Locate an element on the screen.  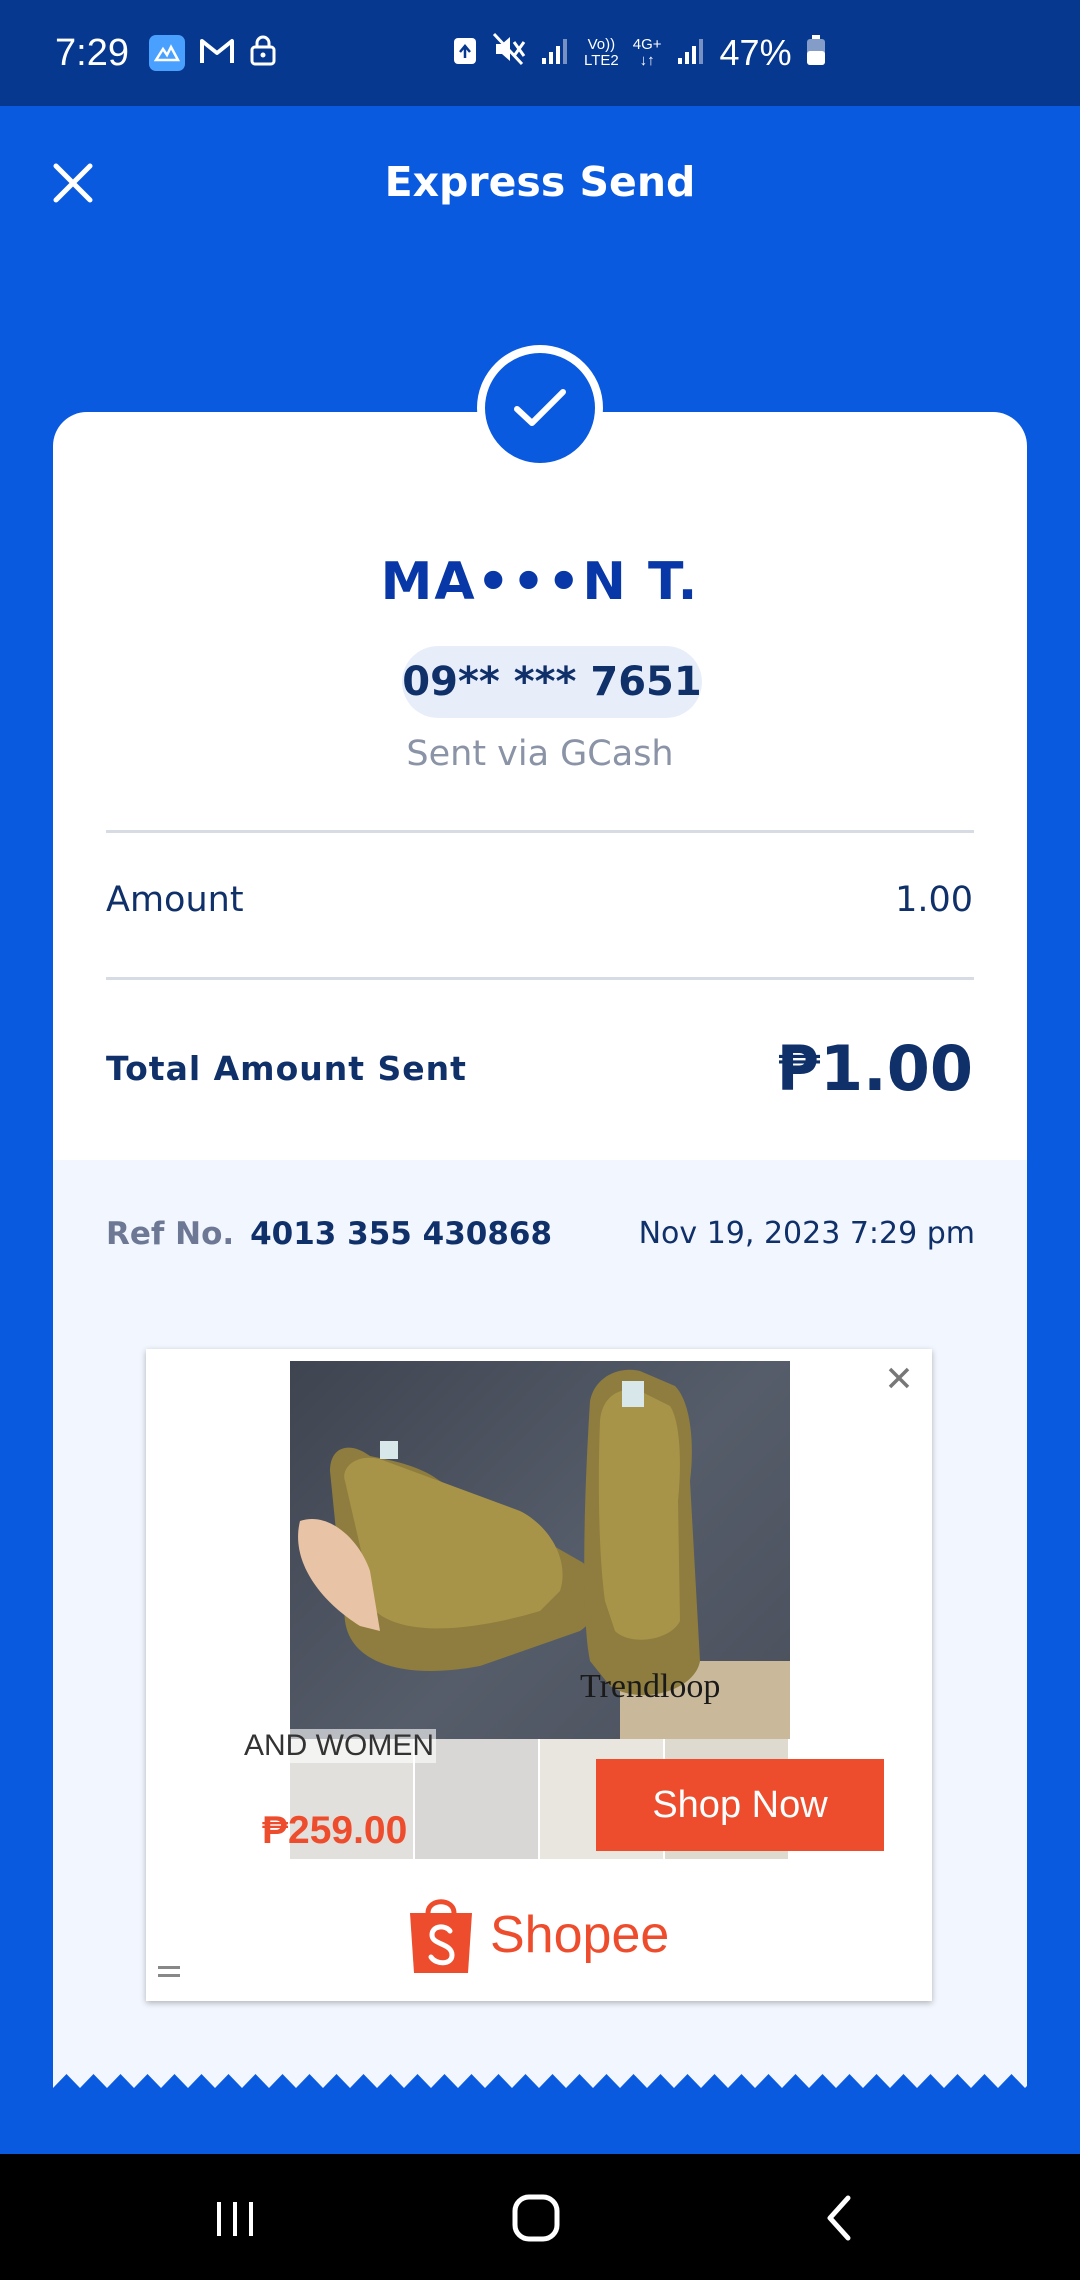
receipt-zigzag-edge is located at coordinates (540, 2087).